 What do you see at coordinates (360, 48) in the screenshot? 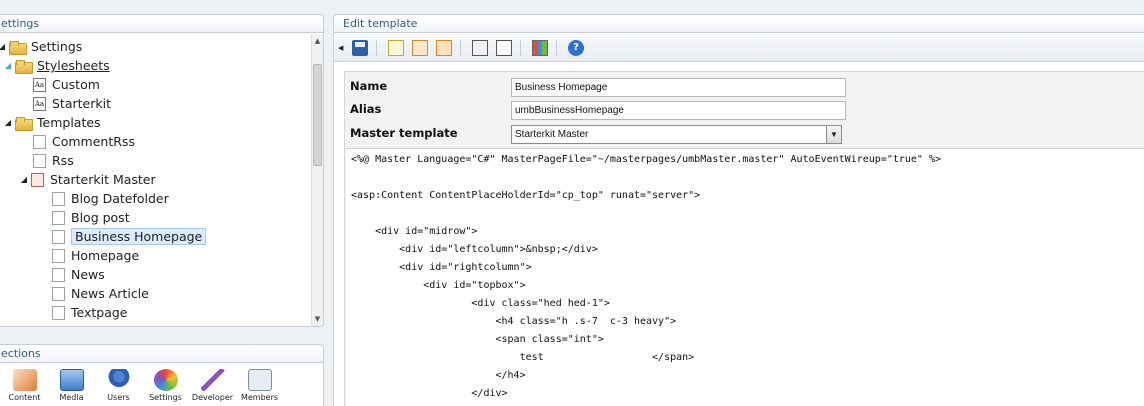
I see `save-icon` at bounding box center [360, 48].